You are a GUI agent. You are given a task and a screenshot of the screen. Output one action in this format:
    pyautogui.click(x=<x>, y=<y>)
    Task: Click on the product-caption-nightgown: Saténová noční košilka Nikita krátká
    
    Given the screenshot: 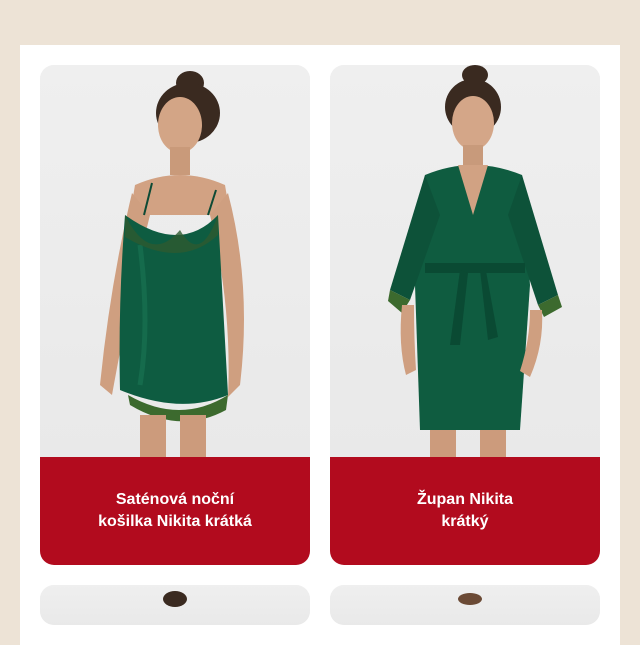 What is the action you would take?
    pyautogui.click(x=175, y=511)
    